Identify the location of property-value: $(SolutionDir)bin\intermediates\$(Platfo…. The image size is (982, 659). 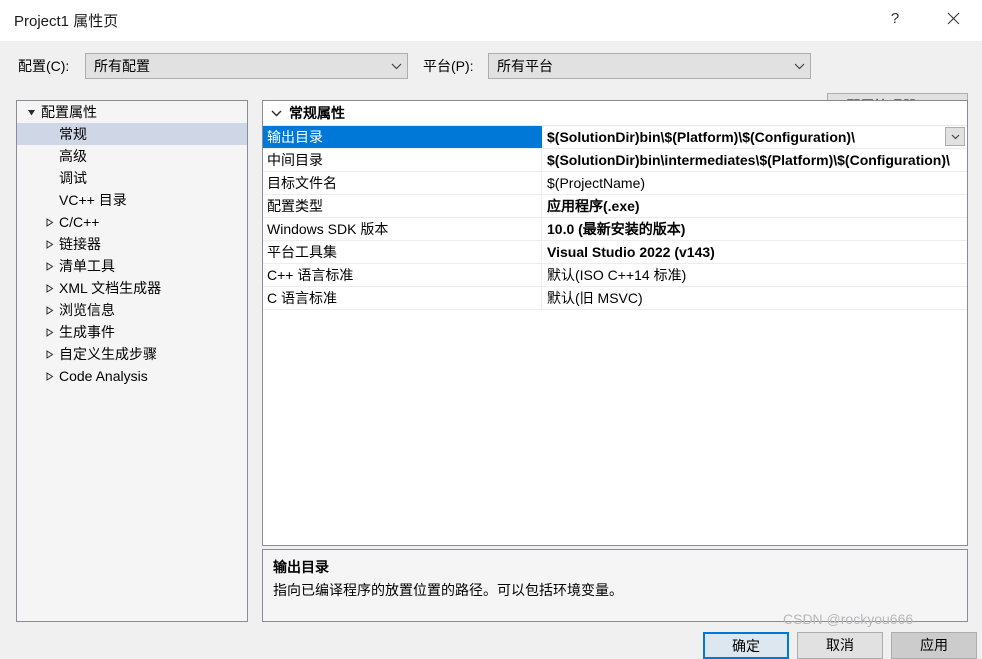
(754, 160).